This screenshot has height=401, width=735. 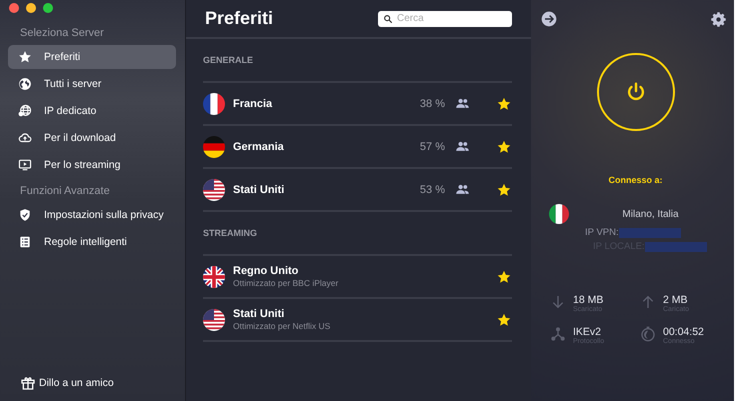 What do you see at coordinates (239, 18) in the screenshot?
I see `page-title: Preferiti` at bounding box center [239, 18].